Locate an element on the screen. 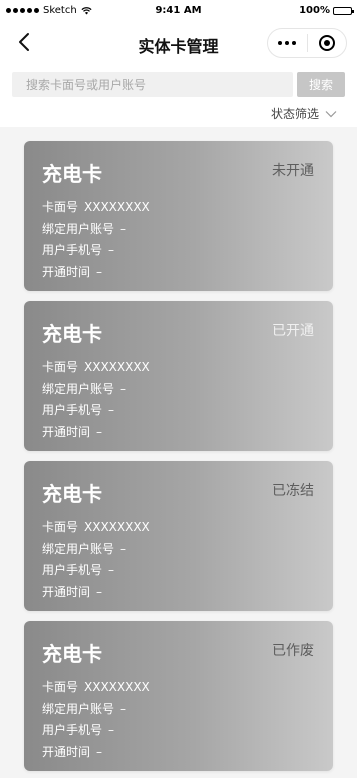 The width and height of the screenshot is (357, 778). battery-percent: 100% is located at coordinates (314, 10).